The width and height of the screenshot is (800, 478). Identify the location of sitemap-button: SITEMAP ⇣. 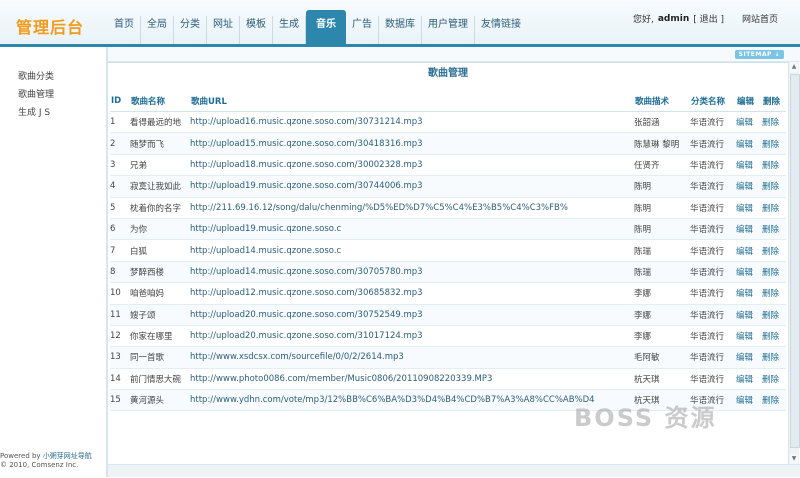
(759, 54).